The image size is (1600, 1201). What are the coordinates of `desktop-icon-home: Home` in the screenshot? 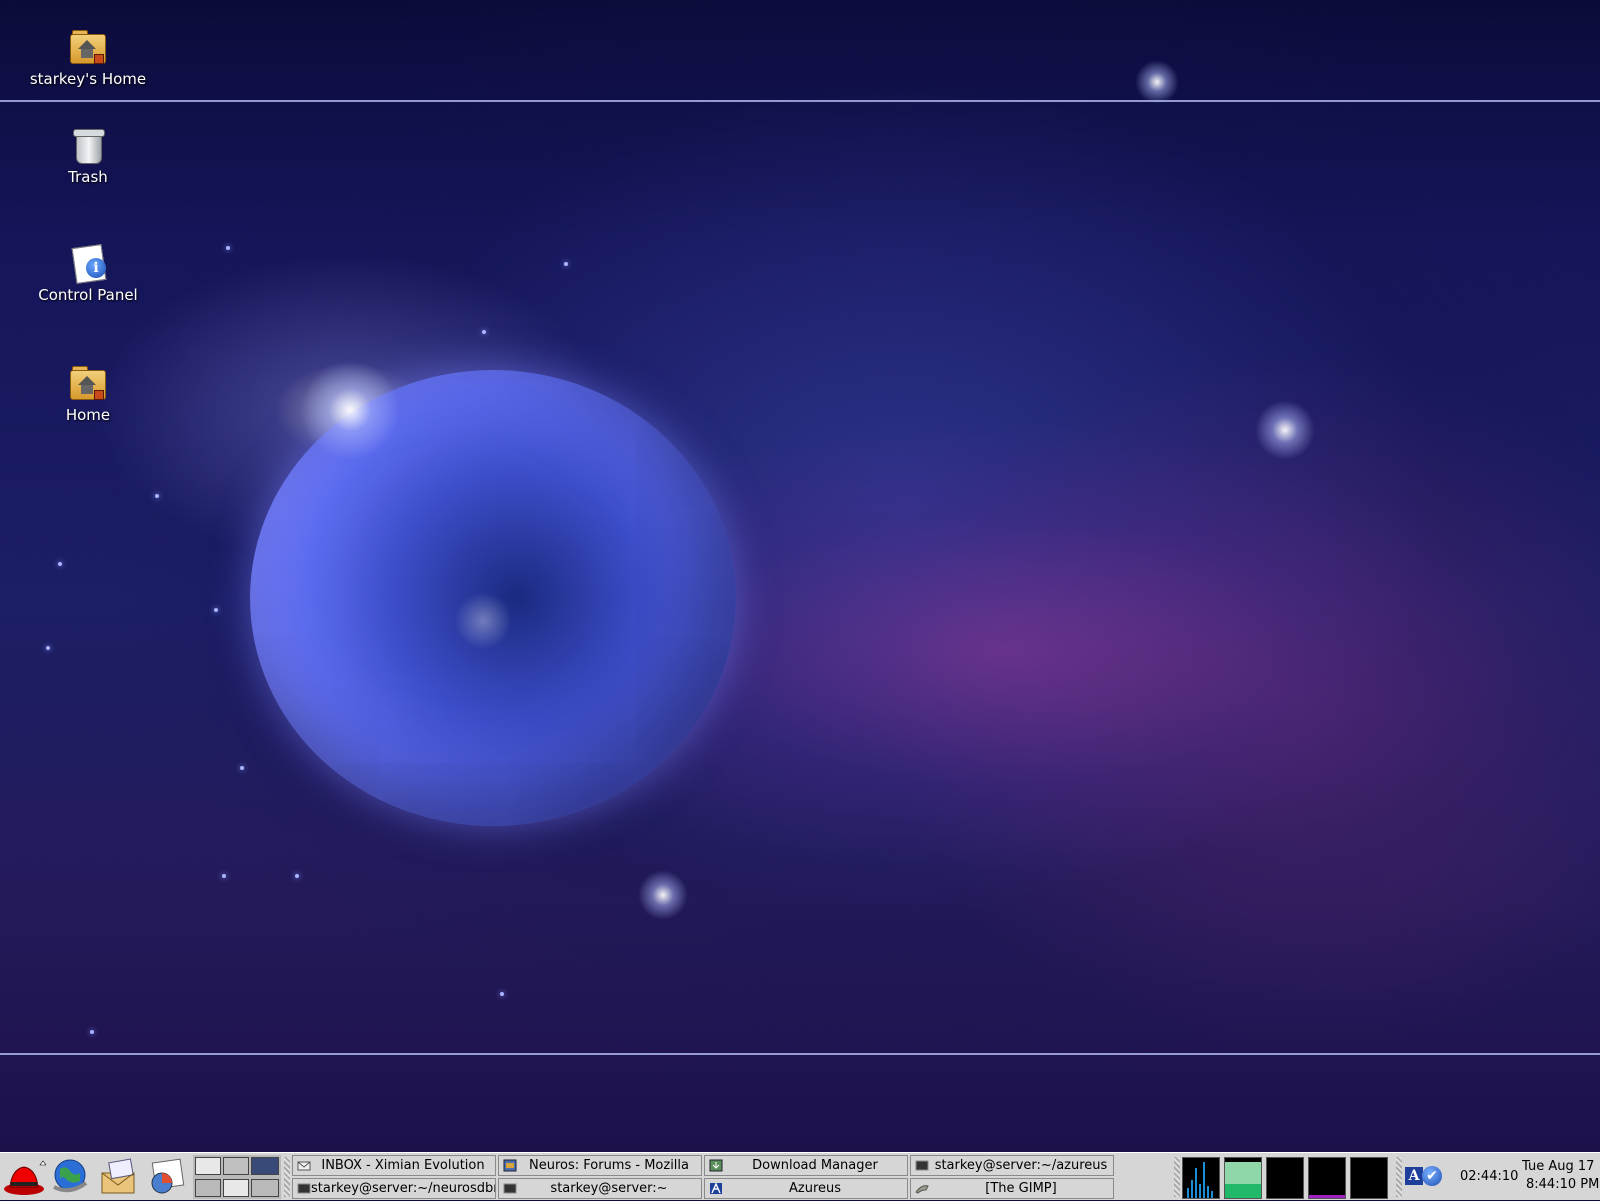 It's located at (88, 394).